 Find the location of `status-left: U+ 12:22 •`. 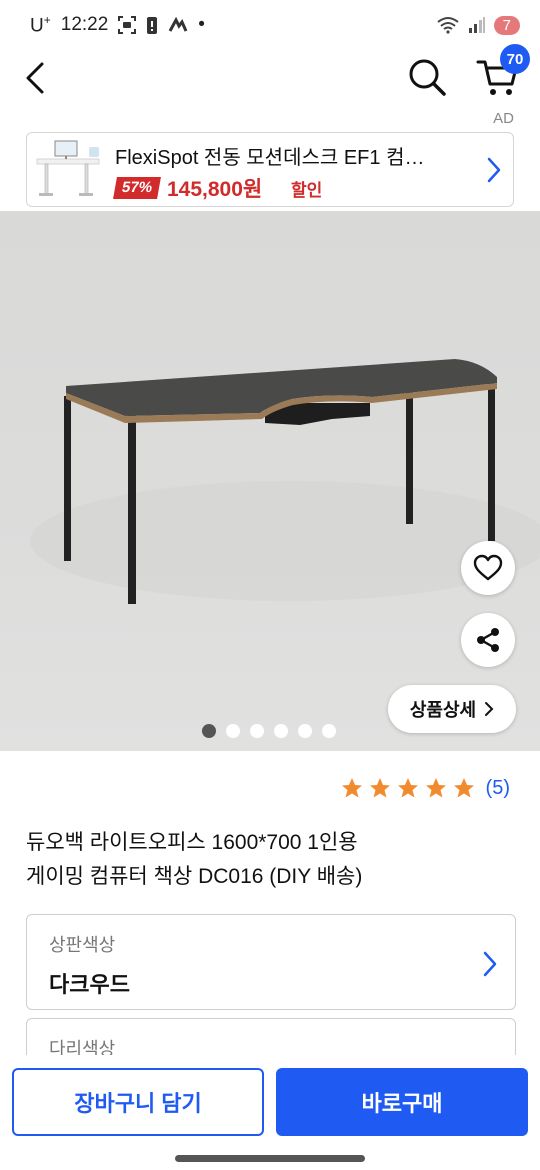

status-left: U+ 12:22 • is located at coordinates (117, 25).